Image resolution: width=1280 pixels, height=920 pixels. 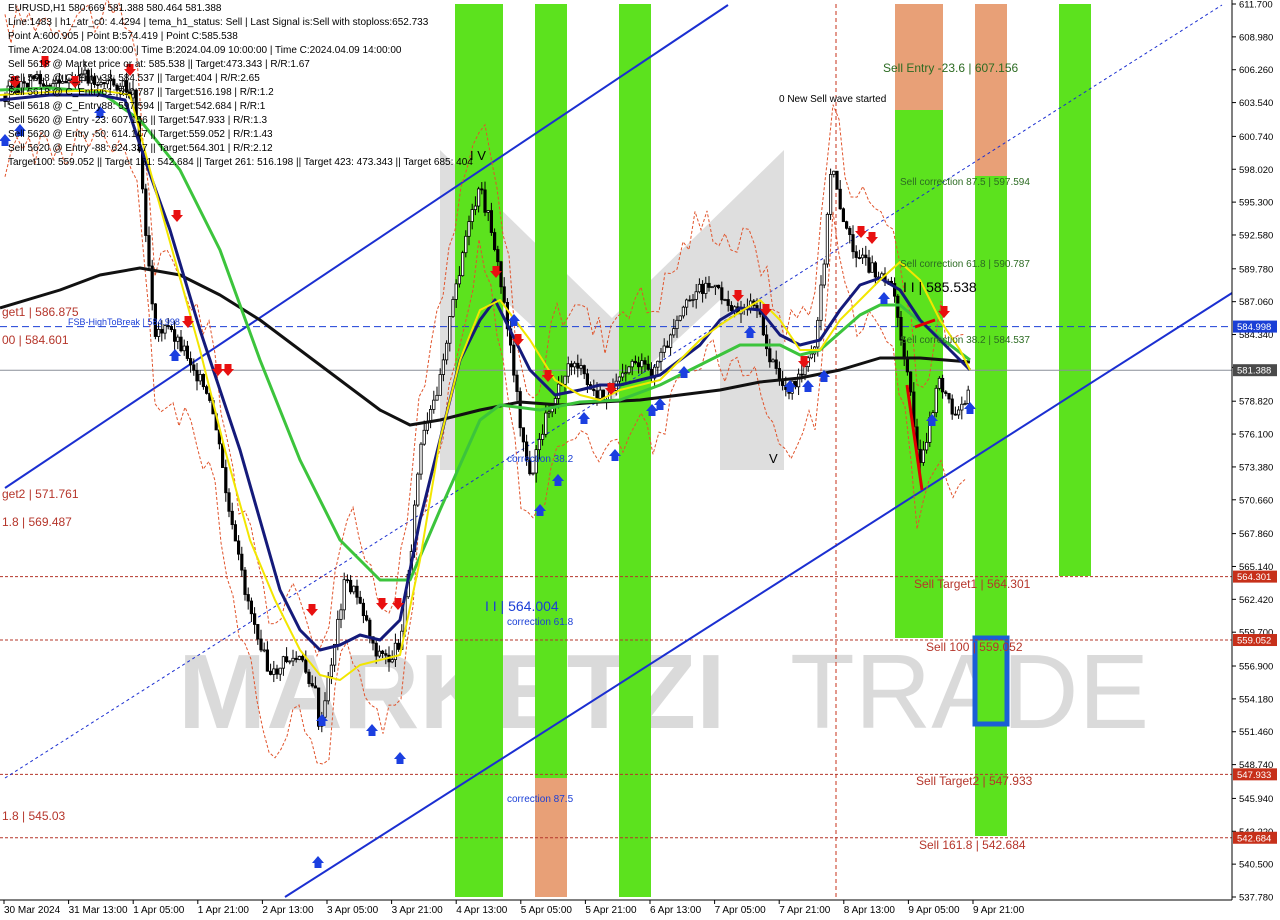 What do you see at coordinates (1256, 137) in the screenshot?
I see `price-tick-label: 600.740` at bounding box center [1256, 137].